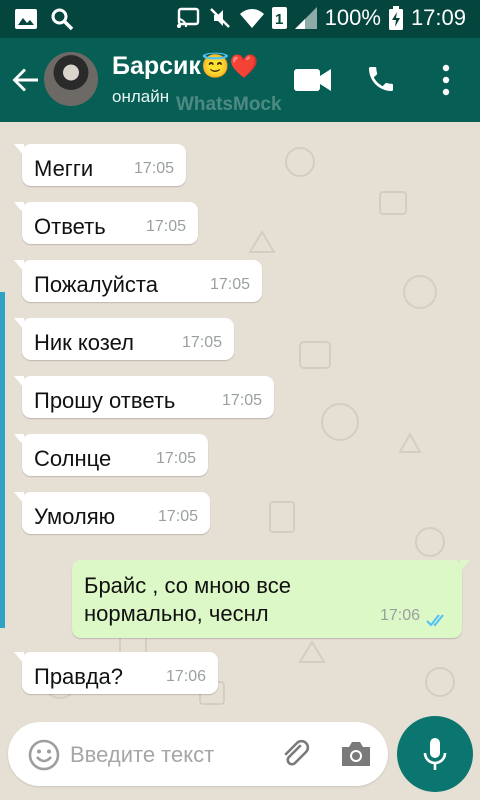 The image size is (480, 800). Describe the element at coordinates (84, 342) in the screenshot. I see `message-text: Ник козел` at that location.